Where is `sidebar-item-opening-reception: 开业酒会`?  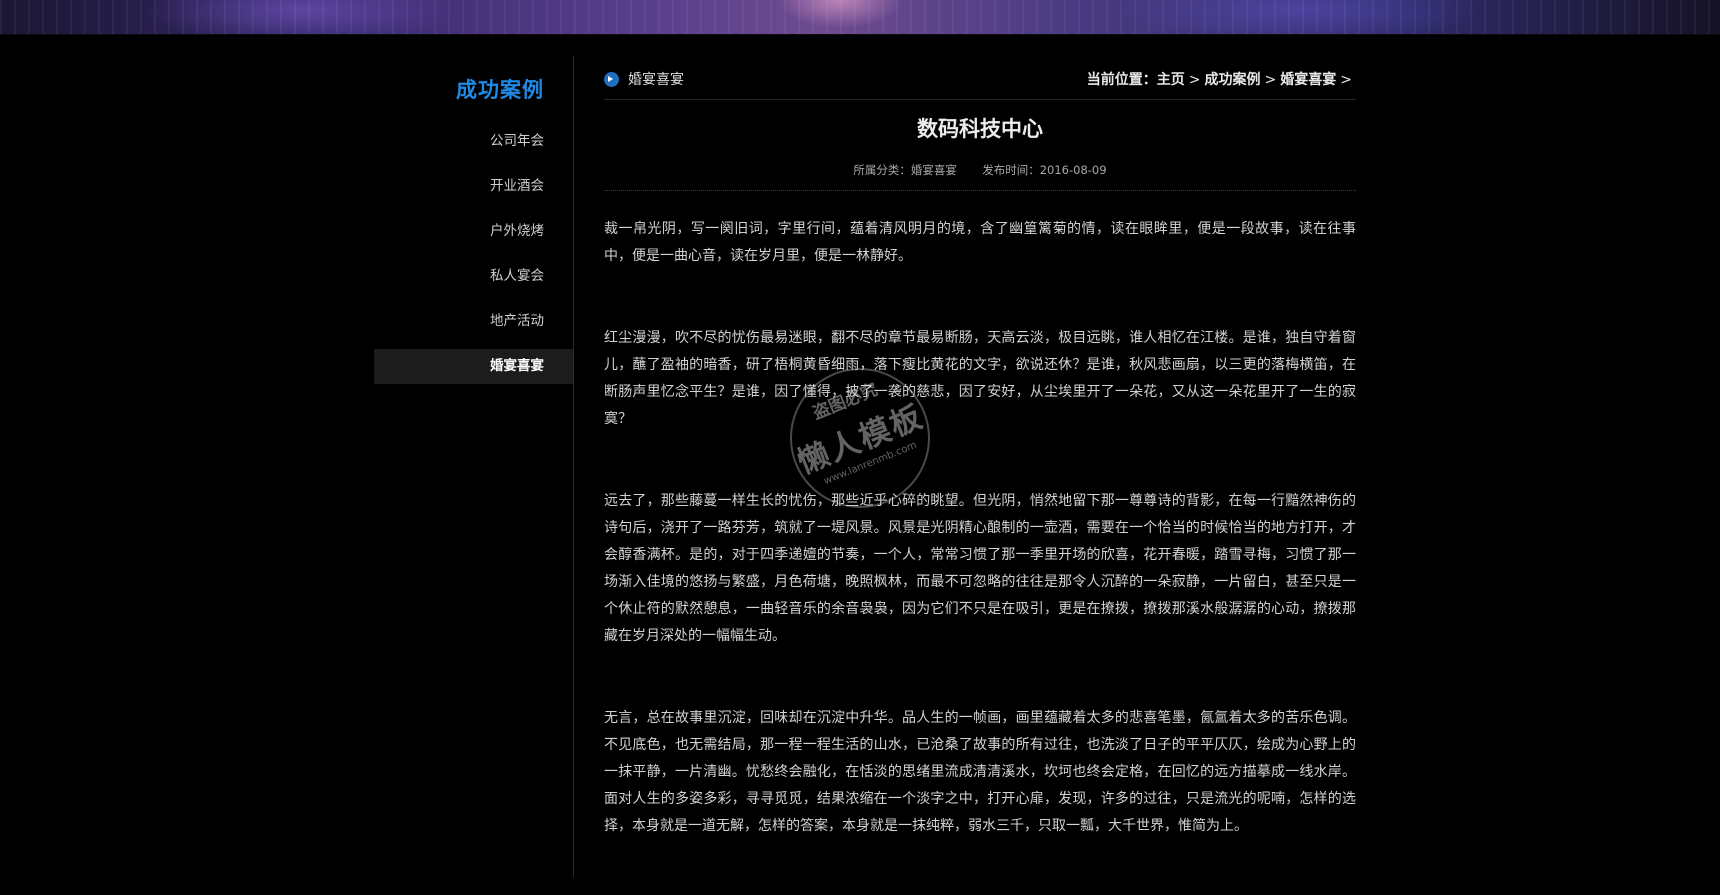
sidebar-item-opening-reception: 开业酒会 is located at coordinates (474, 186).